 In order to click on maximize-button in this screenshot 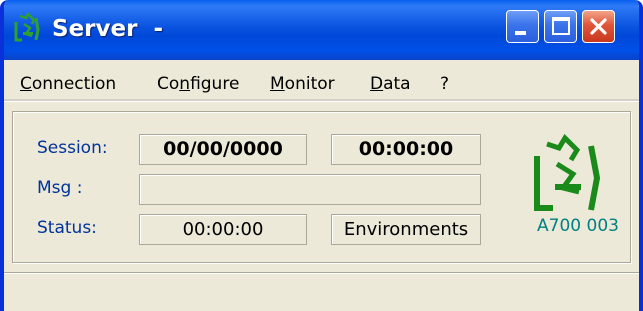, I will do `click(560, 26)`.